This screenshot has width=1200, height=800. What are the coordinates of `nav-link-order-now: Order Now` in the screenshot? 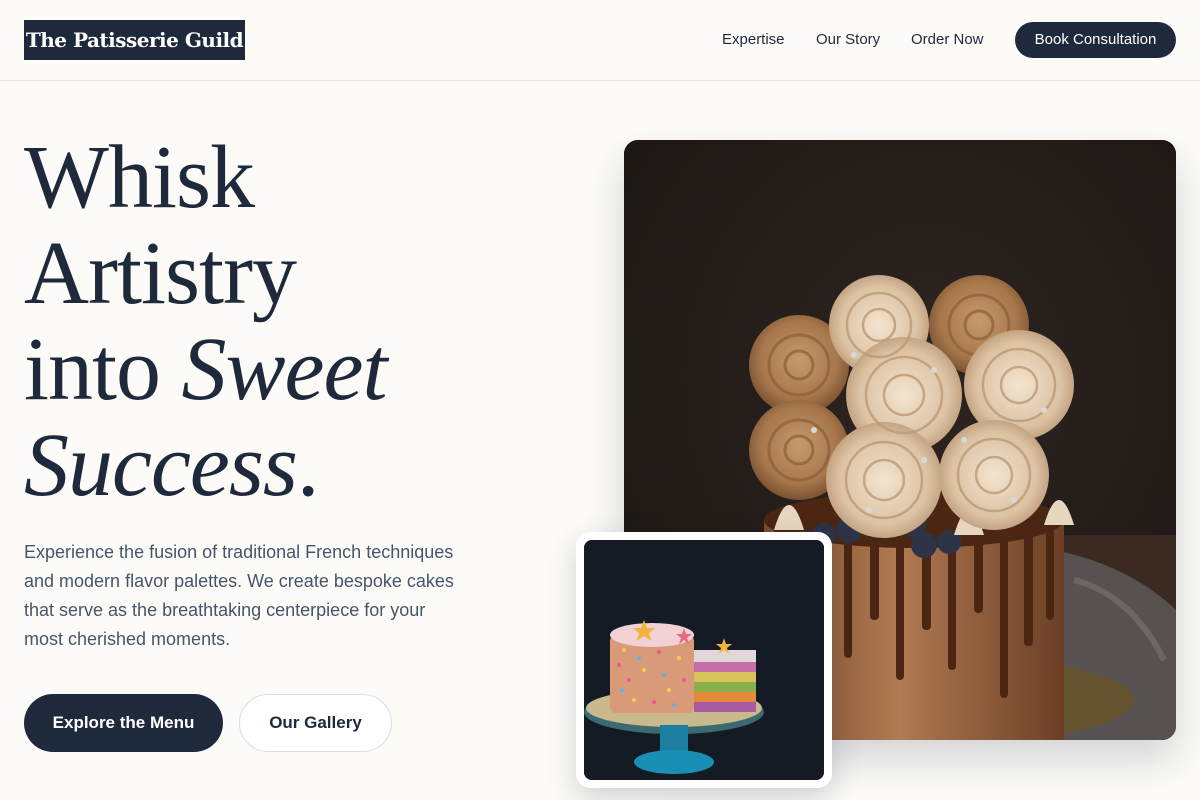 It's located at (947, 40).